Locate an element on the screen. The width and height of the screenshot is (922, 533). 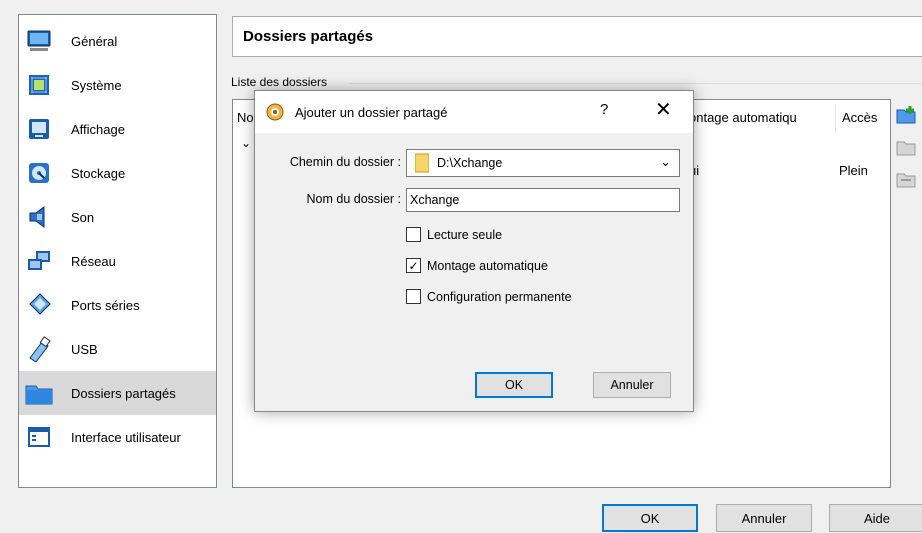
sidebar-item-general: Général is located at coordinates (117, 41).